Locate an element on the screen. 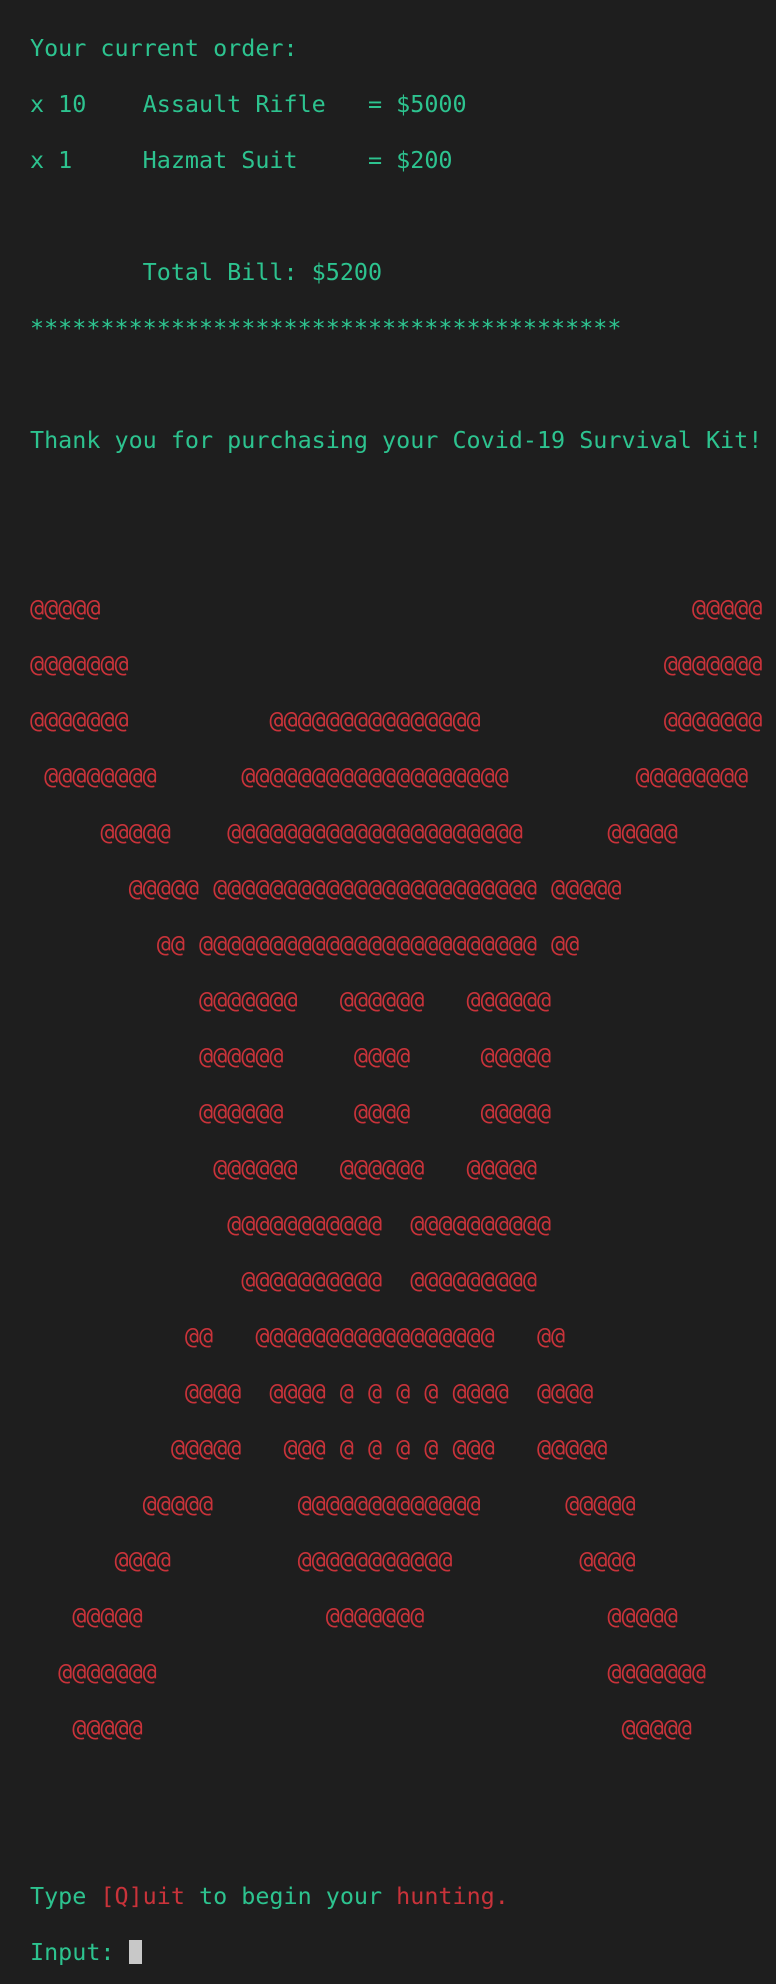 The image size is (776, 1984). skull-art-line: @@@@@@@@@@@ @@@@@@@@@@ is located at coordinates (291, 1224).